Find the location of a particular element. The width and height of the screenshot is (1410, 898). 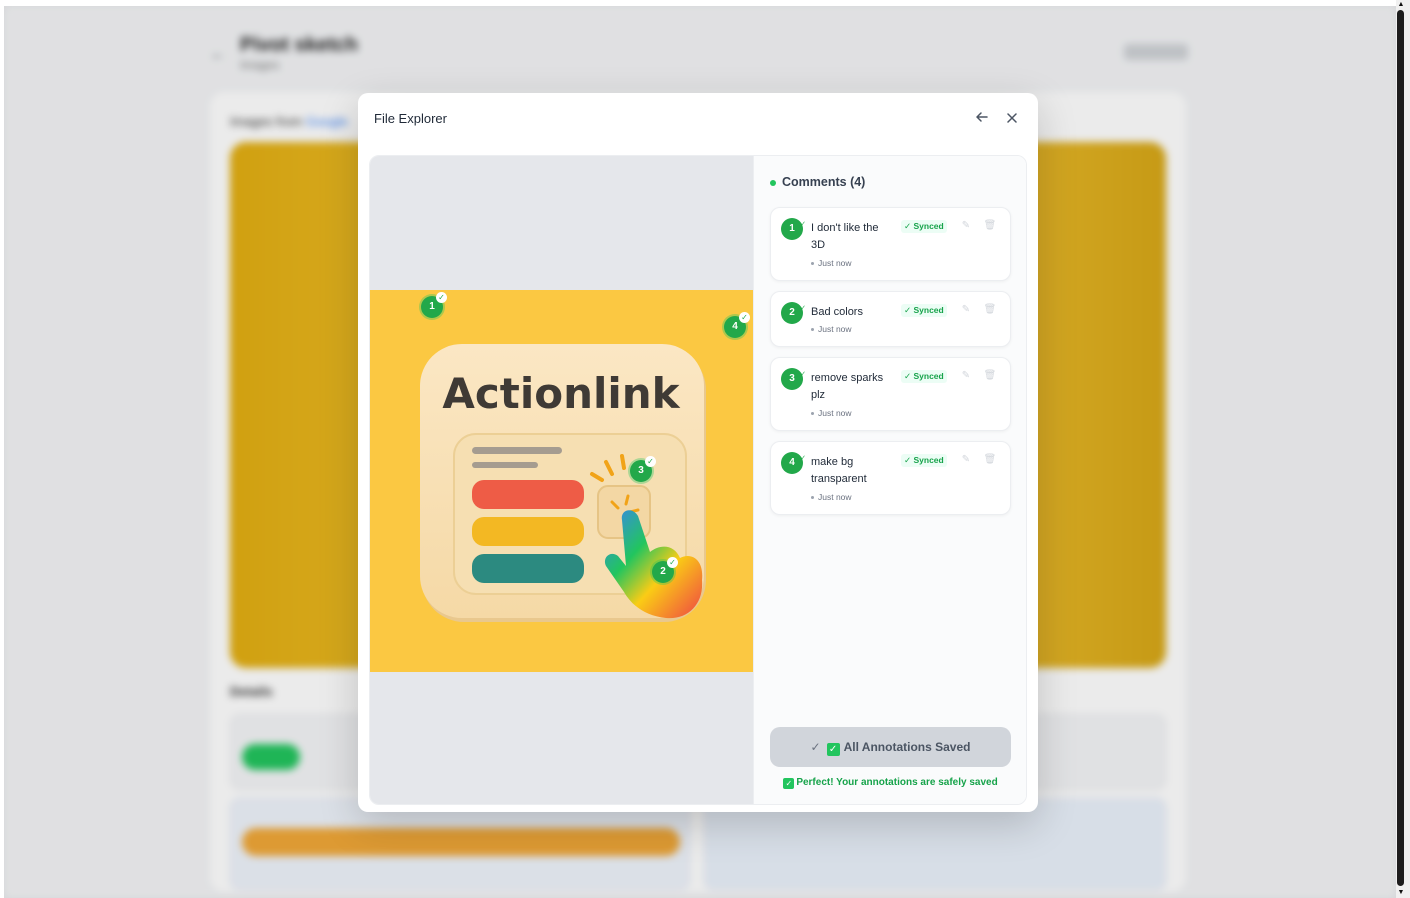

saved-button-label: All Annotations Saved is located at coordinates (907, 747).